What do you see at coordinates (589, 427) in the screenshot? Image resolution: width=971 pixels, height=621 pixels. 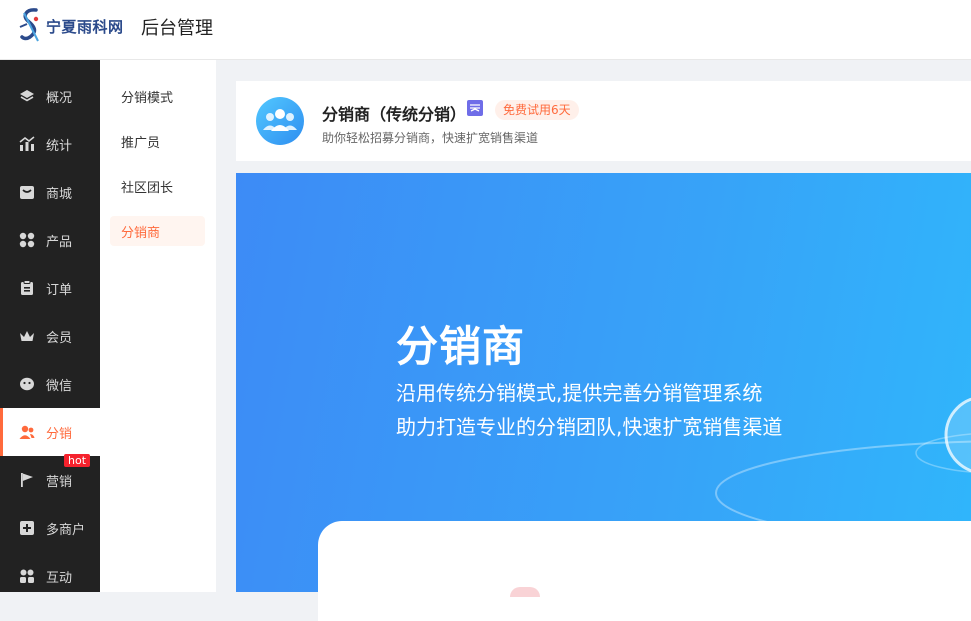 I see `banner-line-2: 助力打造专业的分销团队,快速扩宽销售渠道` at bounding box center [589, 427].